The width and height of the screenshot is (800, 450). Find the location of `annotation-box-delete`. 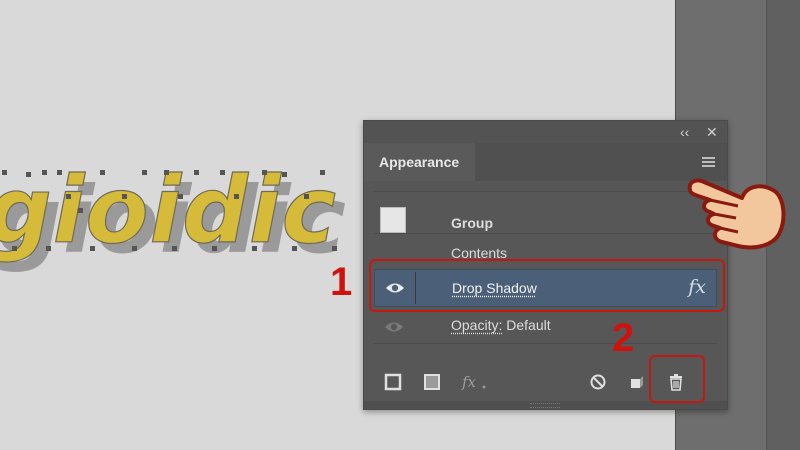

annotation-box-delete is located at coordinates (677, 379).